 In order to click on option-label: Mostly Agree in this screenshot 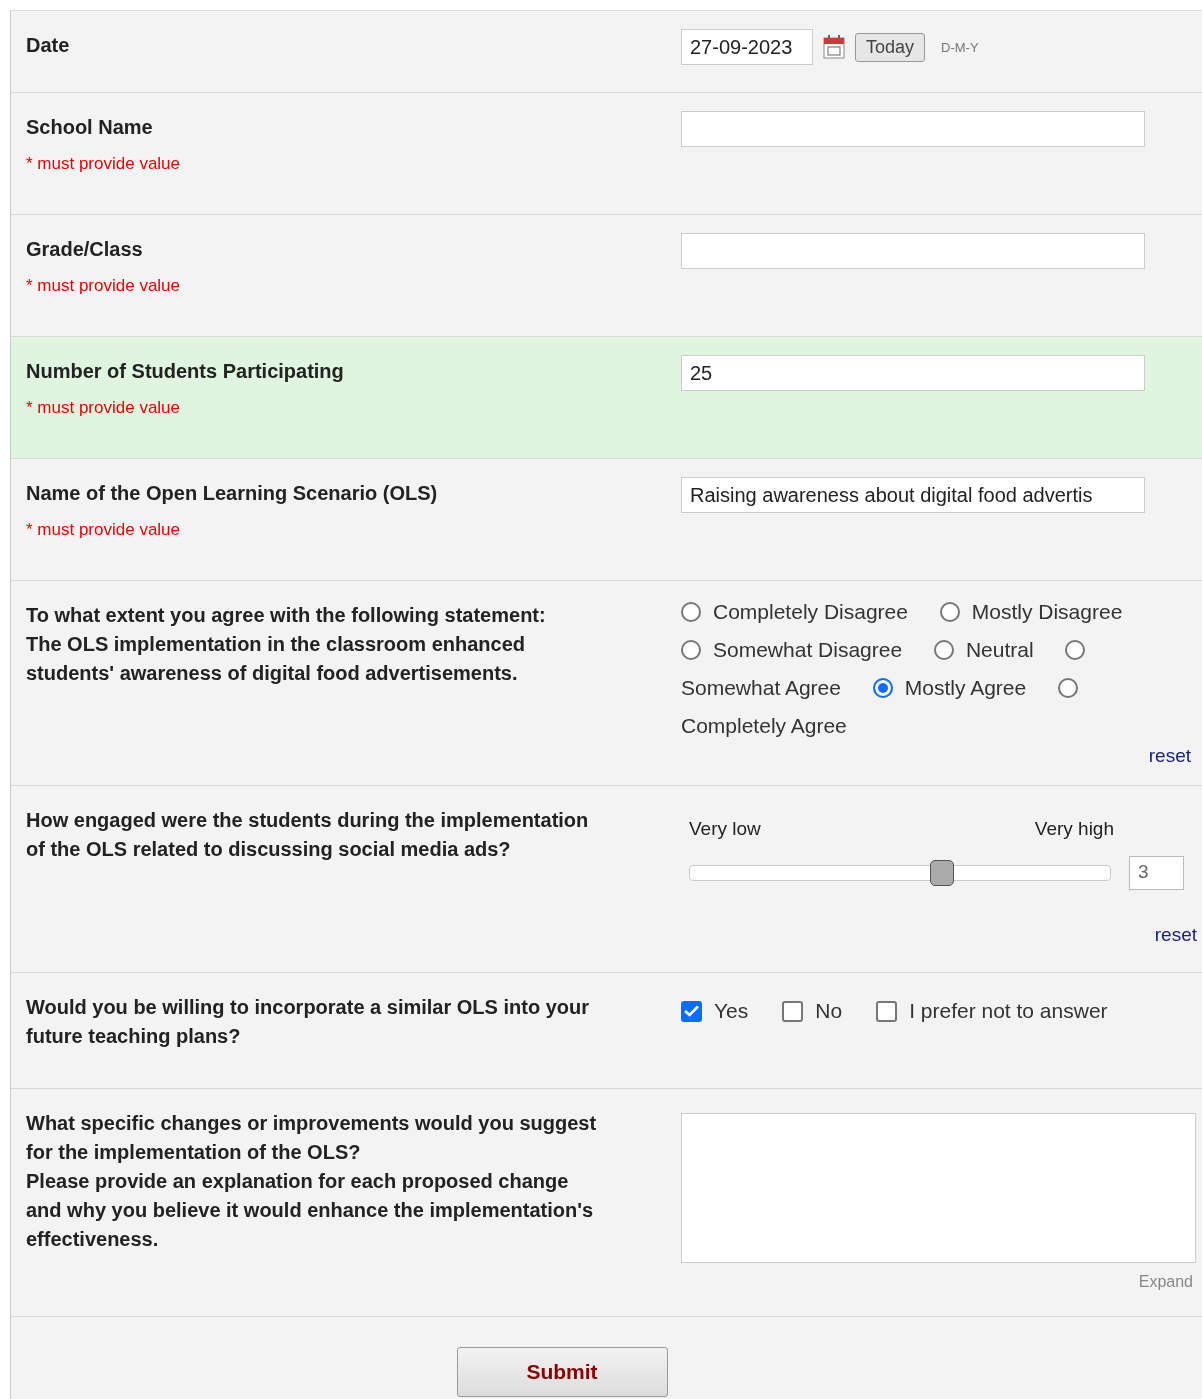, I will do `click(965, 687)`.